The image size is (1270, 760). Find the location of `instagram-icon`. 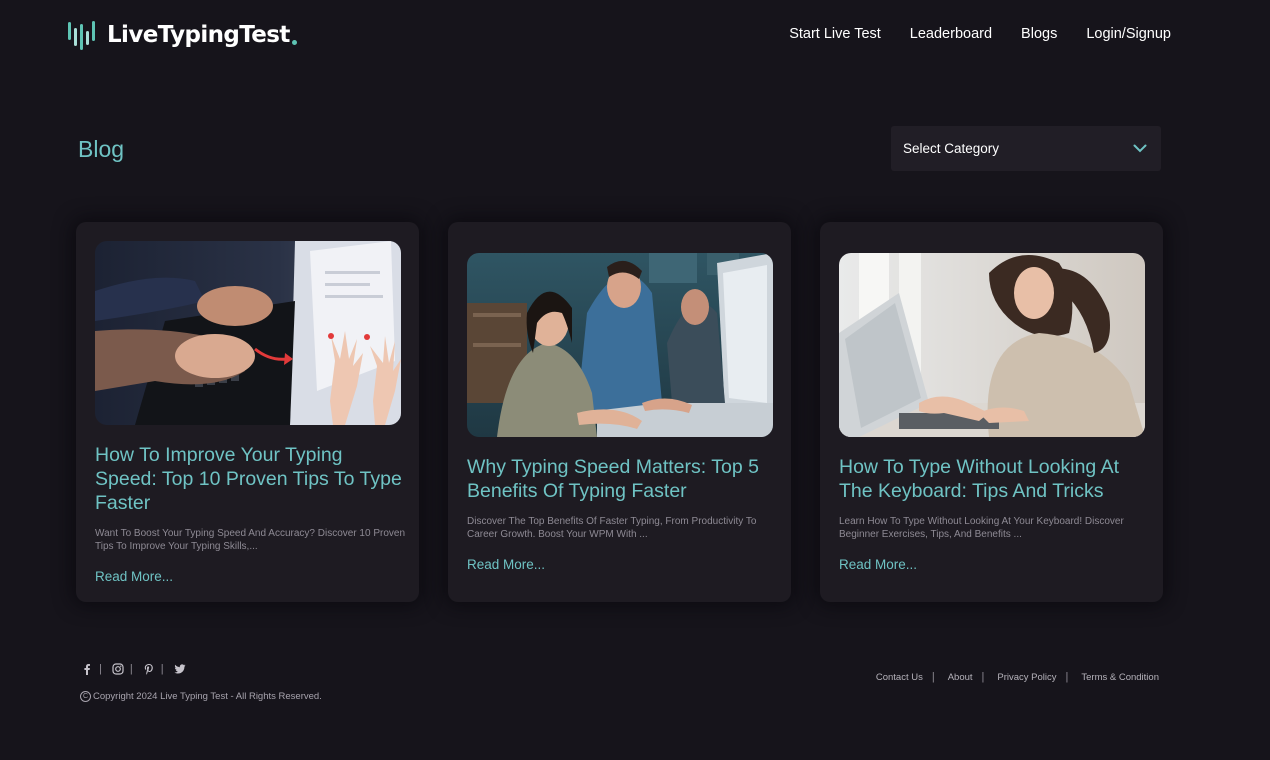

instagram-icon is located at coordinates (118, 669).